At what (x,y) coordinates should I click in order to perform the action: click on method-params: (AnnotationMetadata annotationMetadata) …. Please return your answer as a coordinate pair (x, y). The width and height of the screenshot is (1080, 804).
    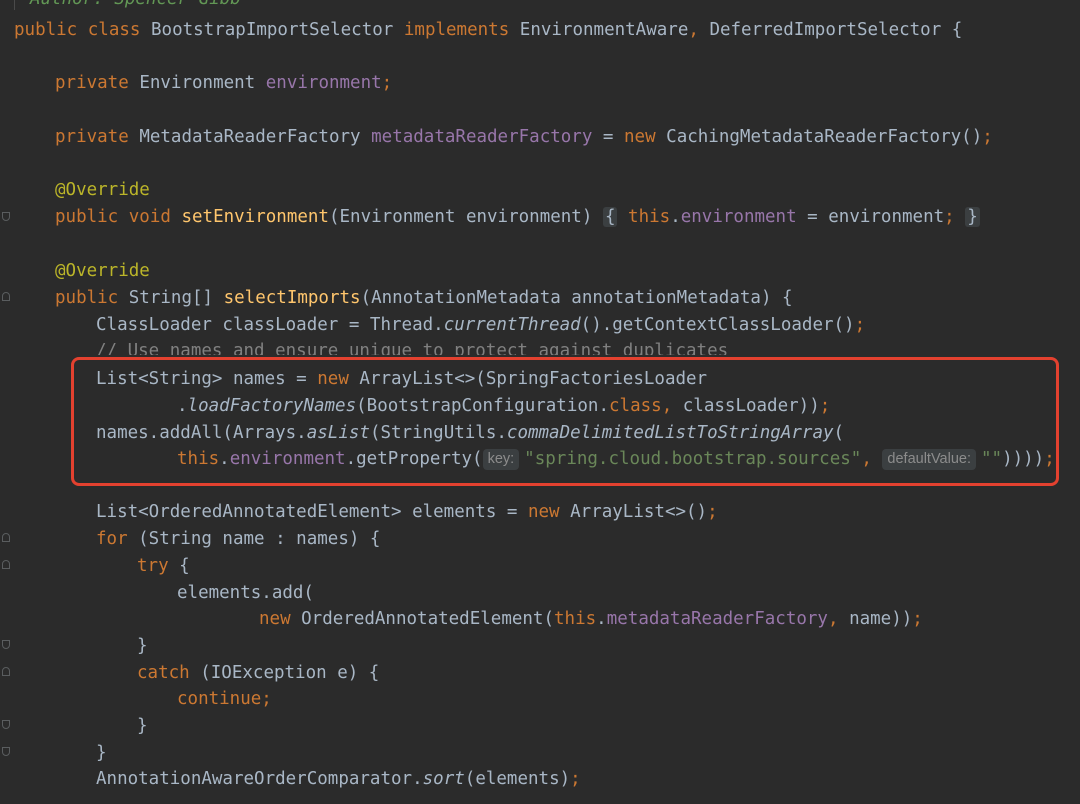
    Looking at the image, I should click on (577, 298).